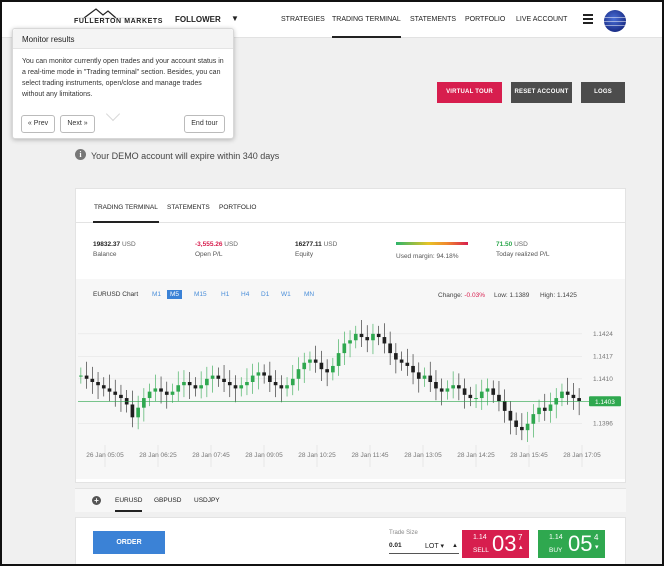 The image size is (664, 566). I want to click on timeframe-m15: M15, so click(200, 294).